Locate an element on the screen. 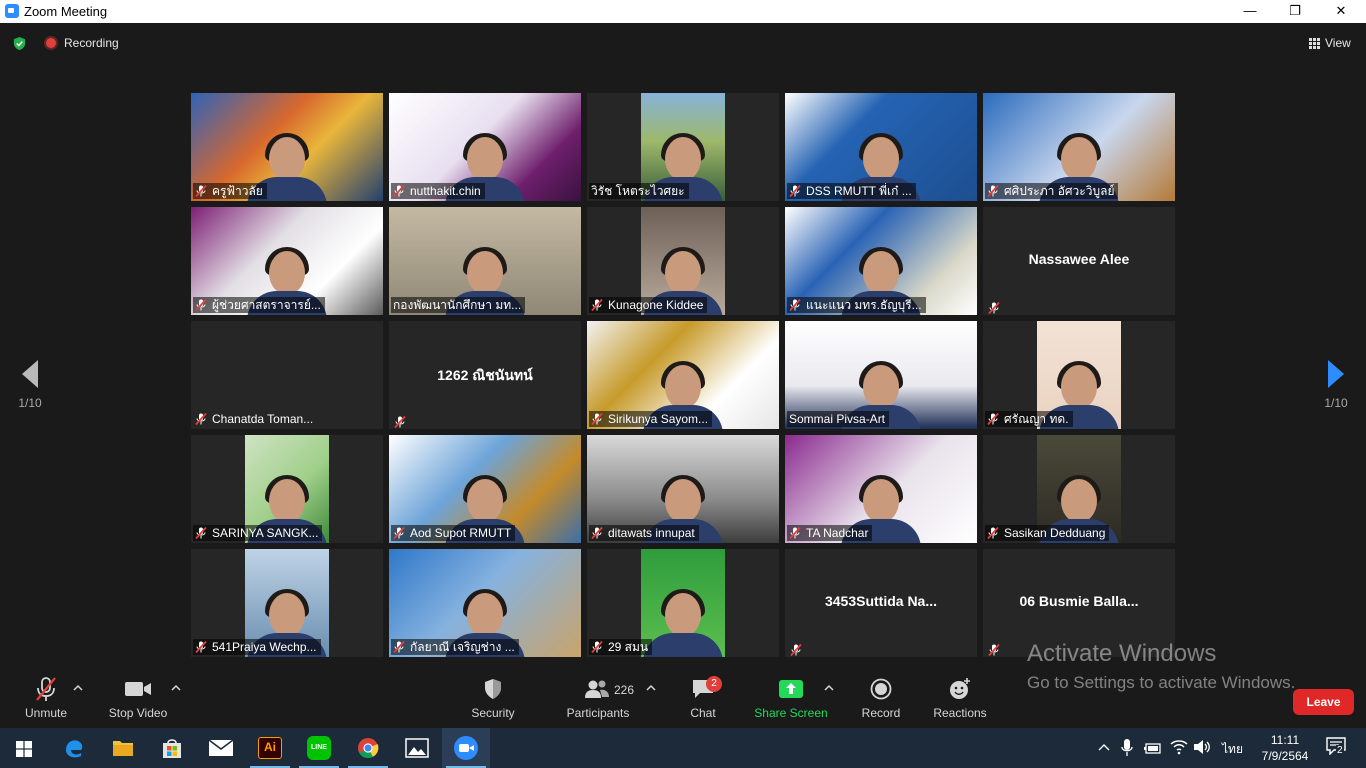 This screenshot has width=1366, height=768. participant-name-label: วิรัช โหตระไวศยะ is located at coordinates (639, 191).